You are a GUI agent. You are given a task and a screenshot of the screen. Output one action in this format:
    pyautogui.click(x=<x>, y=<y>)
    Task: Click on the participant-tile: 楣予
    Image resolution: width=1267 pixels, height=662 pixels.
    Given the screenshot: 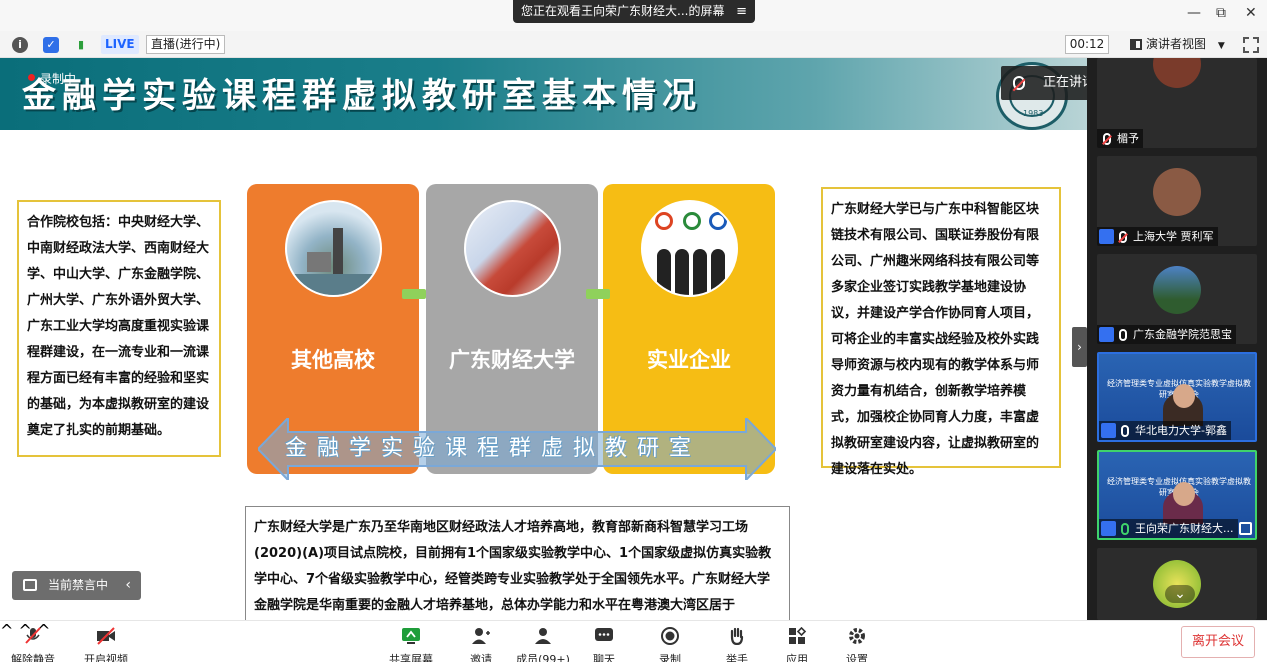 What is the action you would take?
    pyautogui.click(x=1177, y=103)
    